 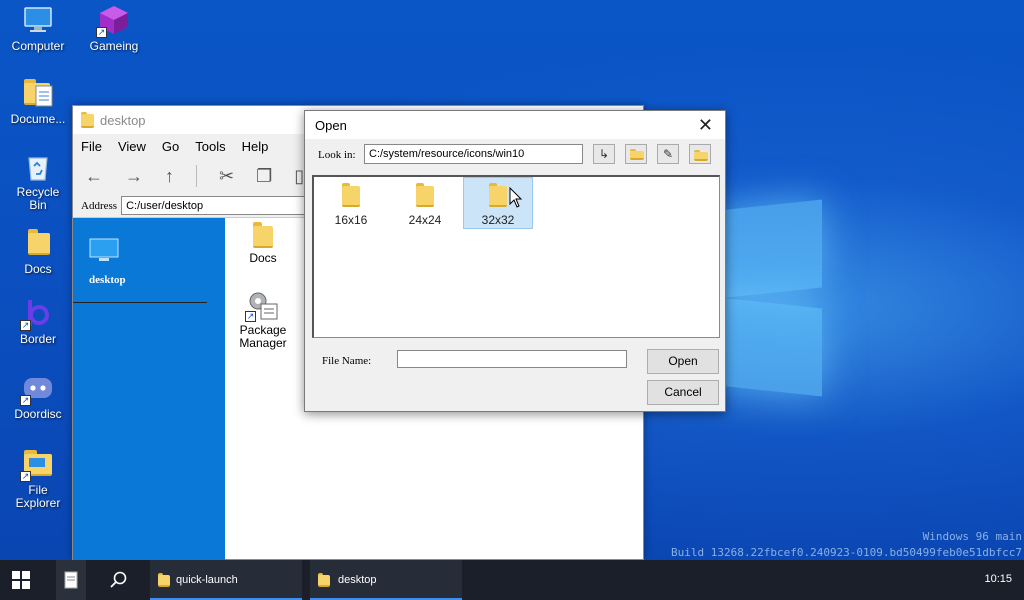 I want to click on file-name-input, so click(x=512, y=359).